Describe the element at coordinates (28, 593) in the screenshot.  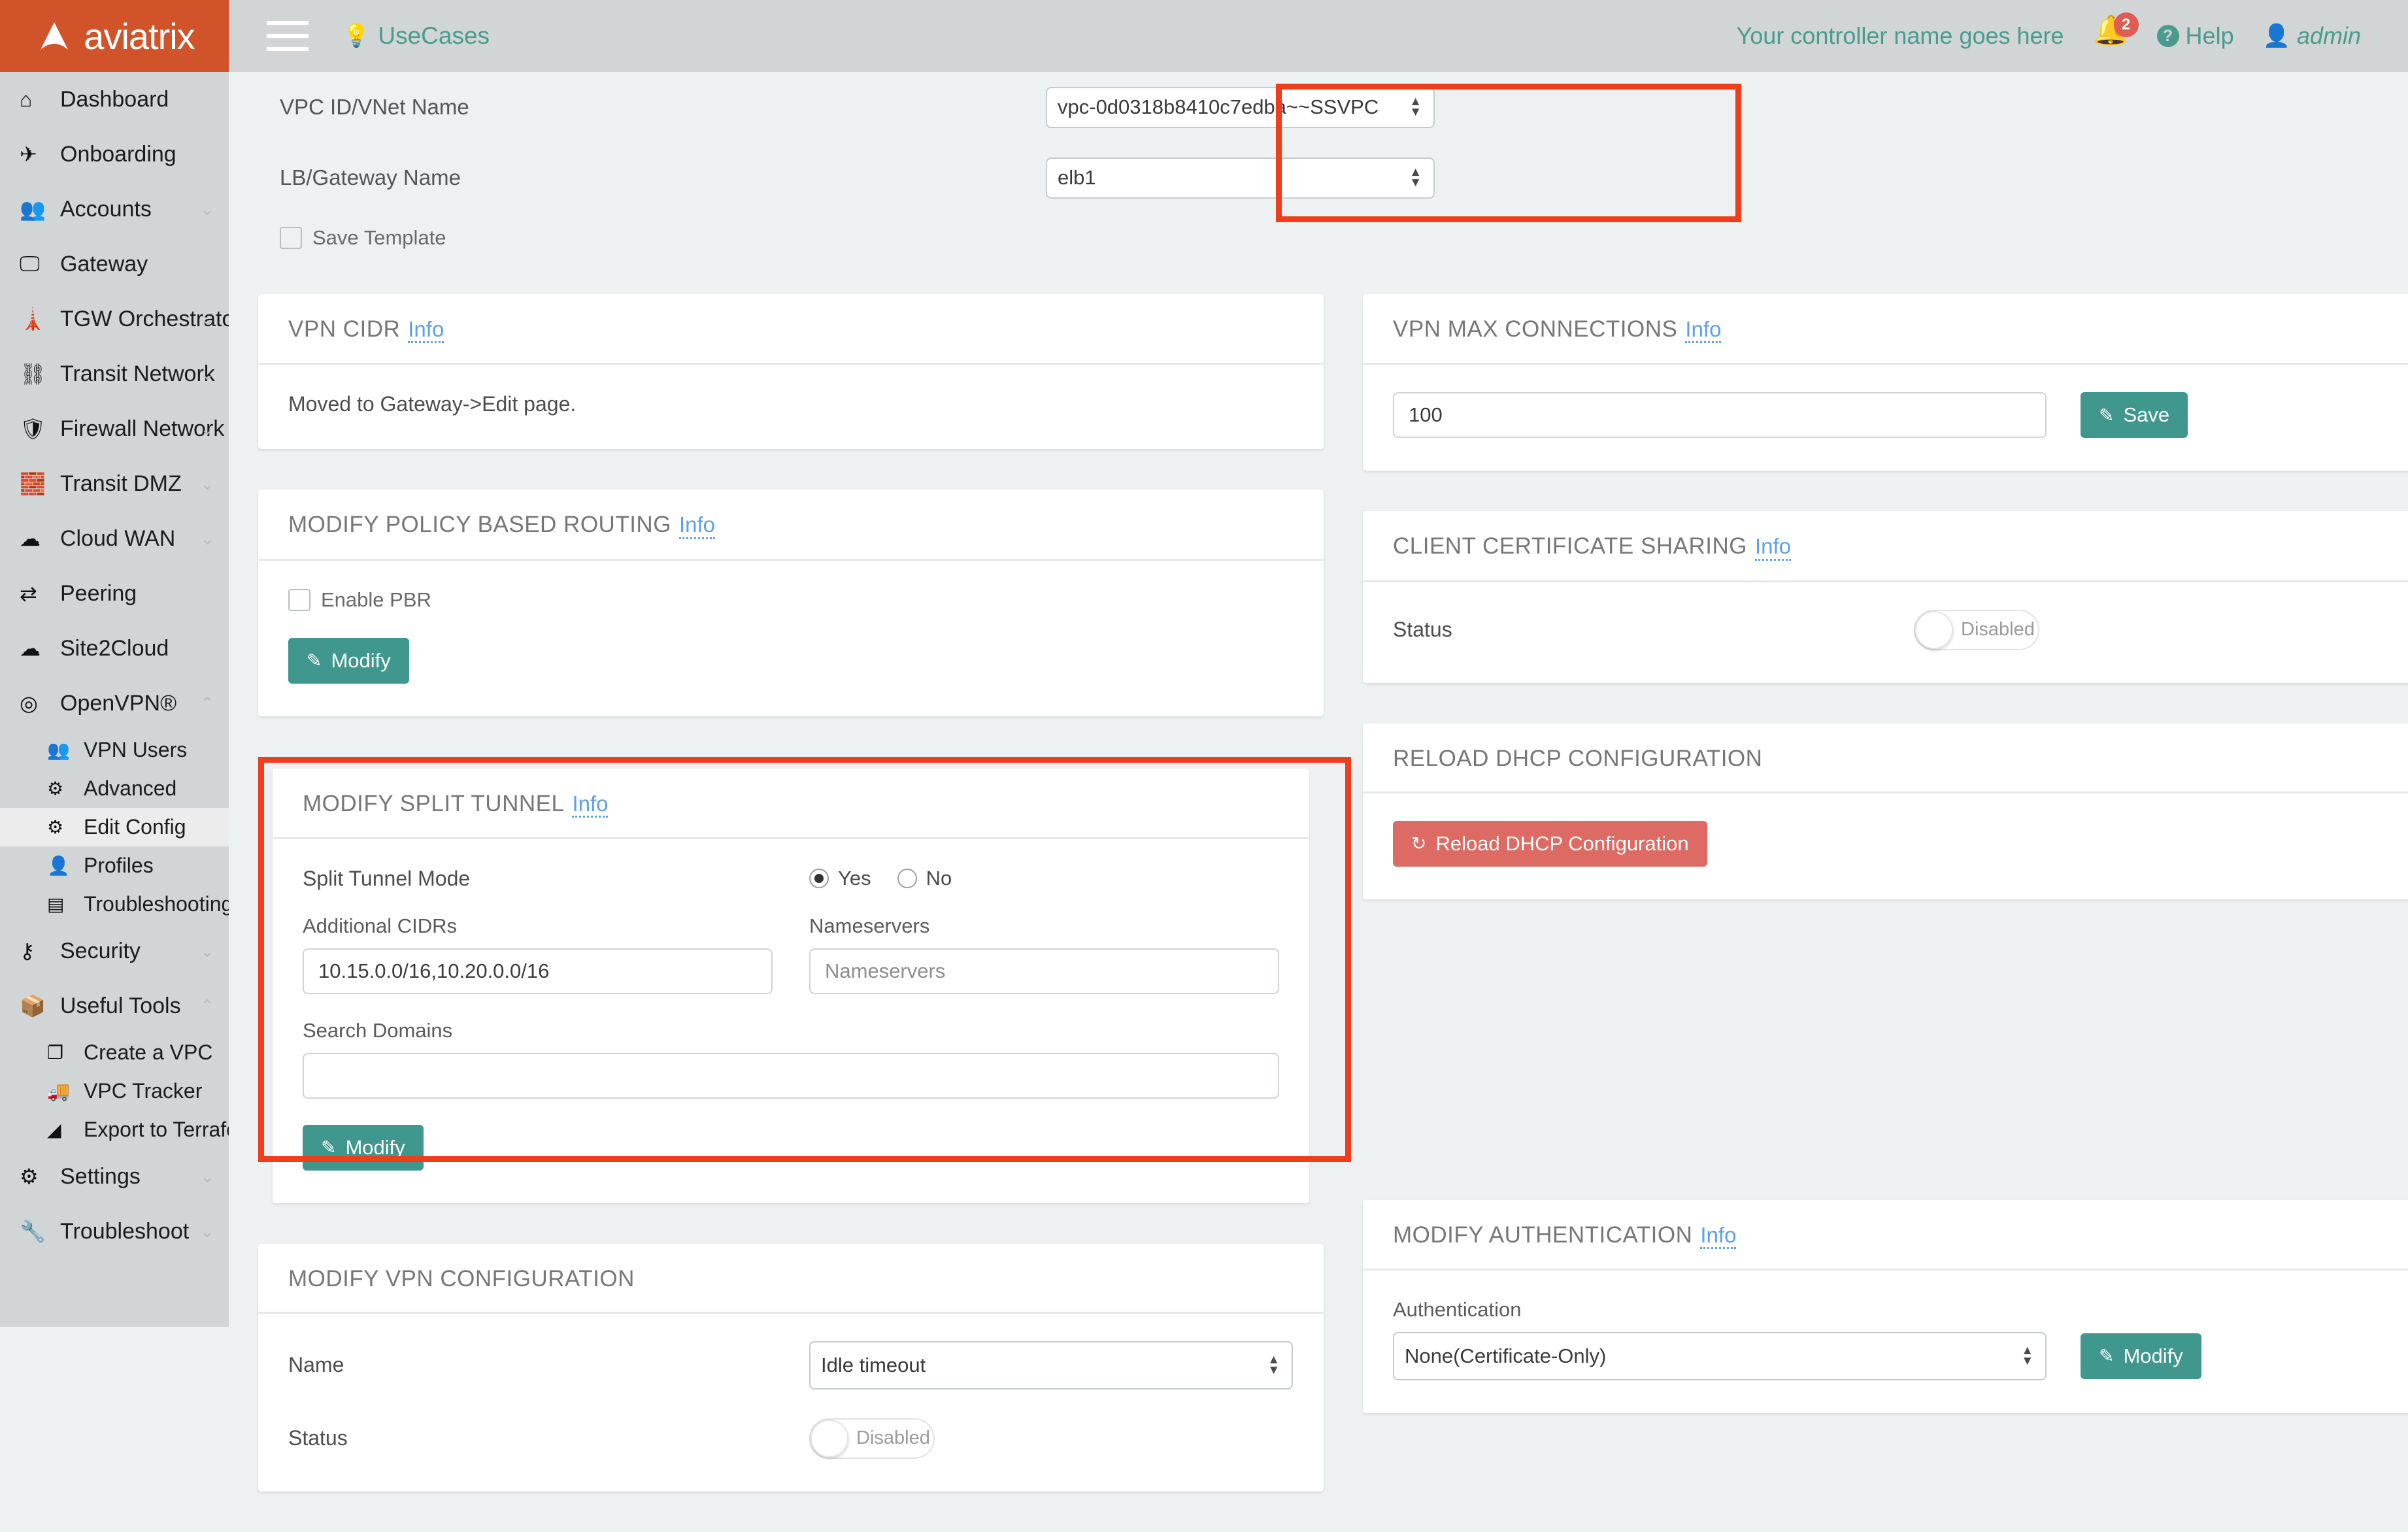
I see `shuffle-icon: ⇄` at that location.